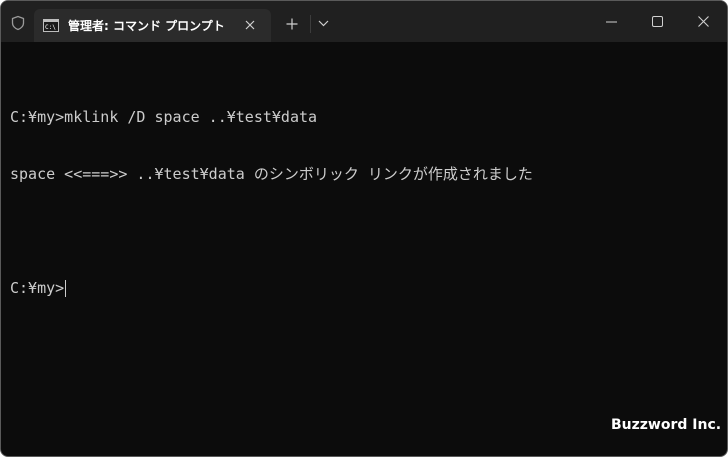 The width and height of the screenshot is (728, 457). Describe the element at coordinates (37, 288) in the screenshot. I see `prompt-text: C:¥my>` at that location.